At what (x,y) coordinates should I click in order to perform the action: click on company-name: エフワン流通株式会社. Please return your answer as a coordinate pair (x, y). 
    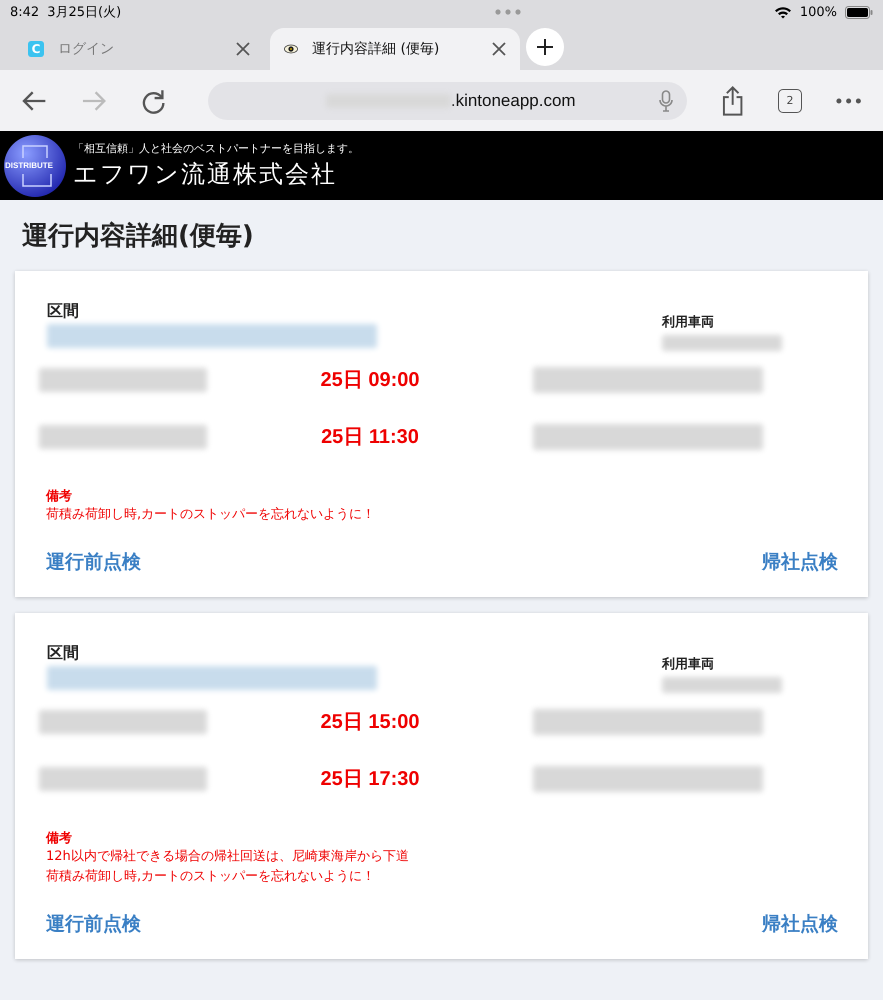
    Looking at the image, I should click on (205, 174).